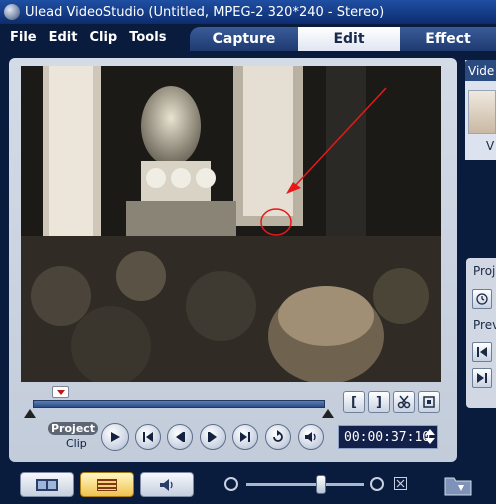  Describe the element at coordinates (60, 392) in the screenshot. I see `playhead-marker` at that location.